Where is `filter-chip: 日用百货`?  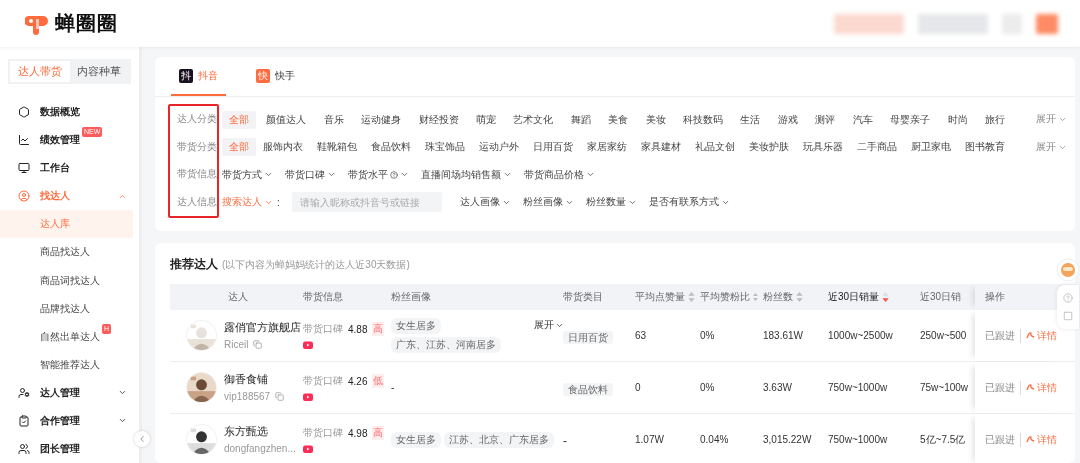 filter-chip: 日用百货 is located at coordinates (553, 147).